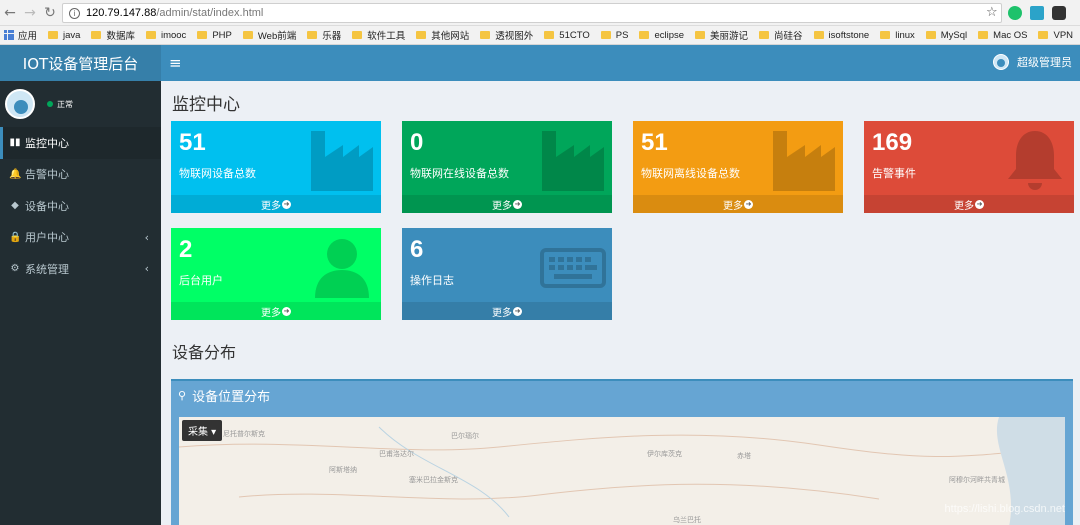 Image resolution: width=1080 pixels, height=525 pixels. I want to click on sidebar-item-alarm: 🔔 告警中心, so click(80, 175).